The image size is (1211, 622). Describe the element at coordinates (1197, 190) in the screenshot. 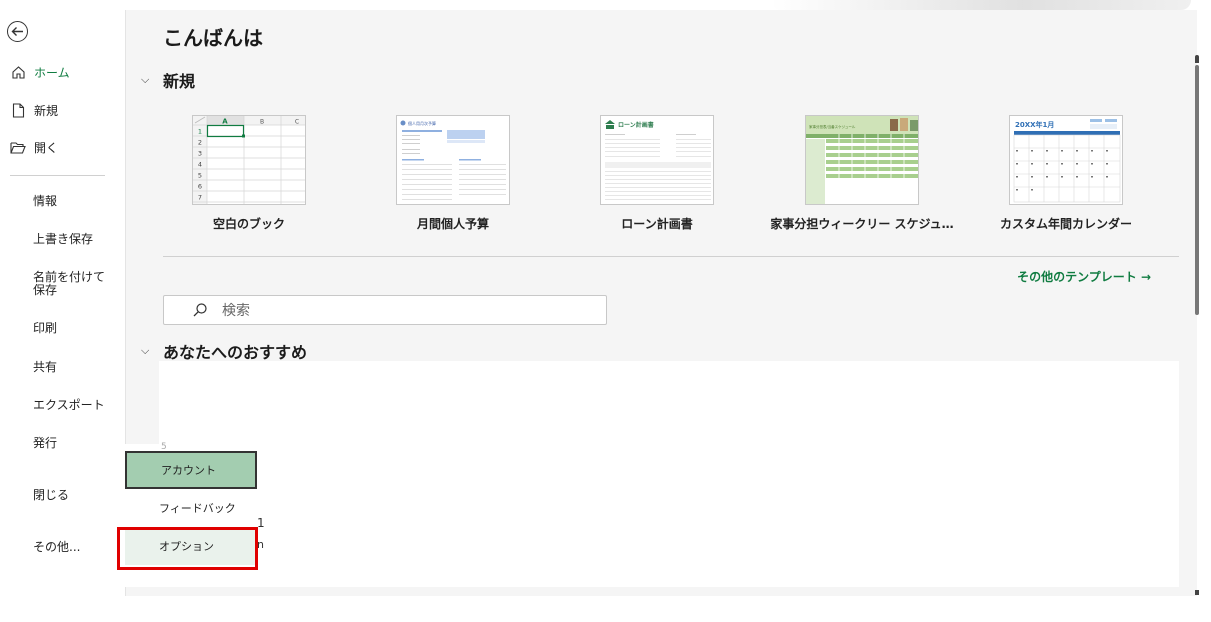

I see `scrollbar-thumb` at that location.